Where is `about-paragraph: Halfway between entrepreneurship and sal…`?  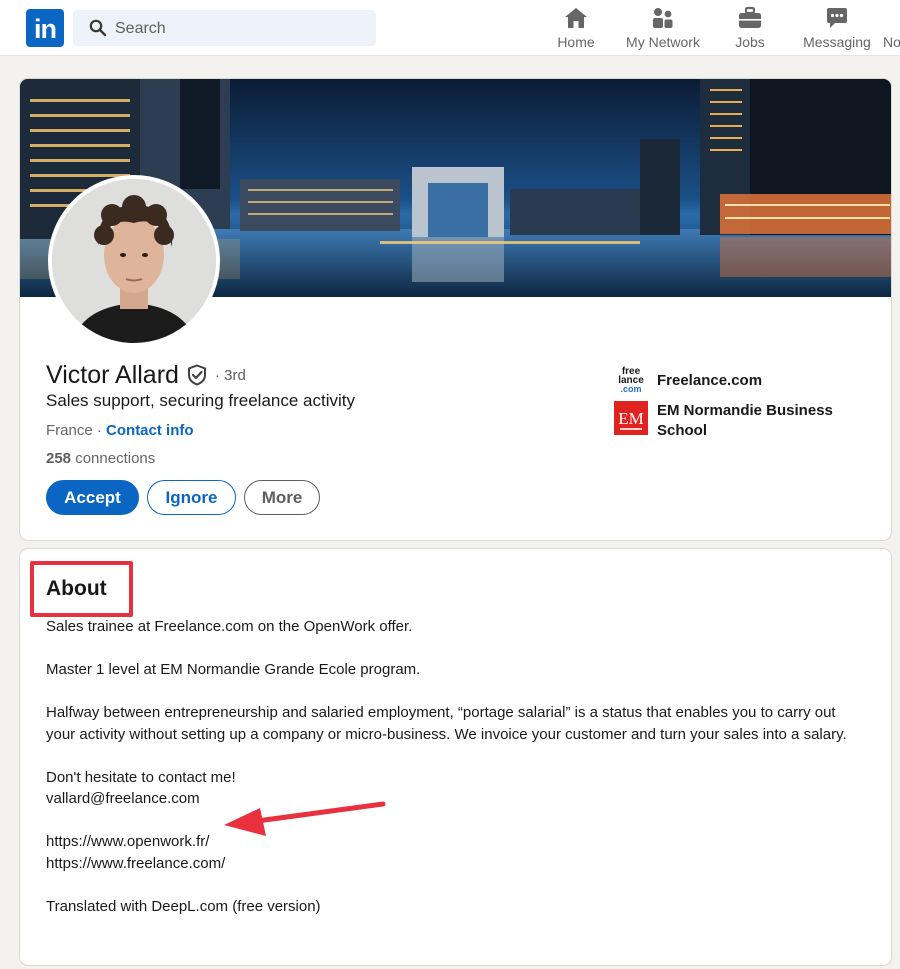 about-paragraph: Halfway between entrepreneurship and sal… is located at coordinates (446, 723).